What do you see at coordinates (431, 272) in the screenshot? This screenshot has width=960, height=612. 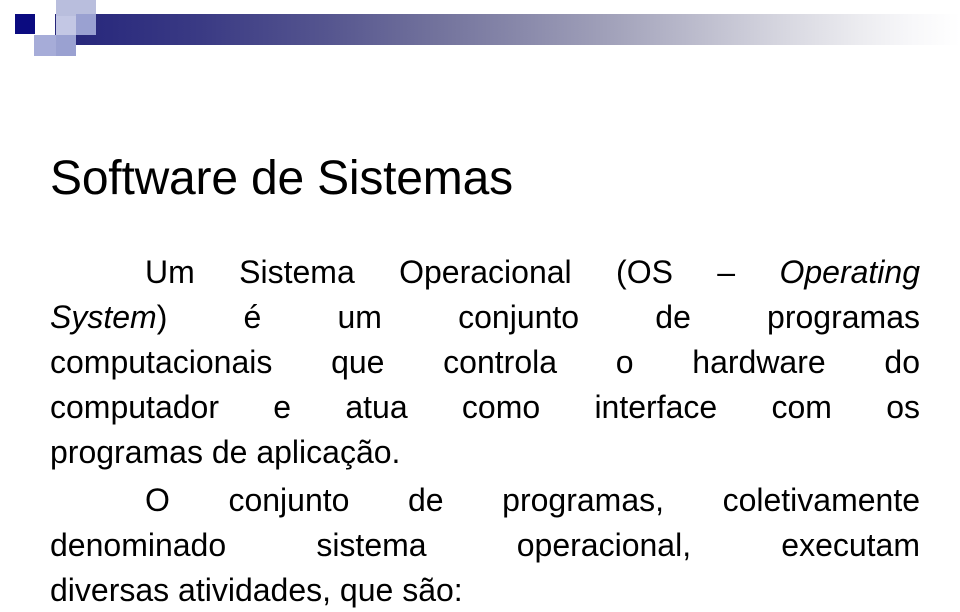 I see `text-run: Um Sistema Operacional (OS` at bounding box center [431, 272].